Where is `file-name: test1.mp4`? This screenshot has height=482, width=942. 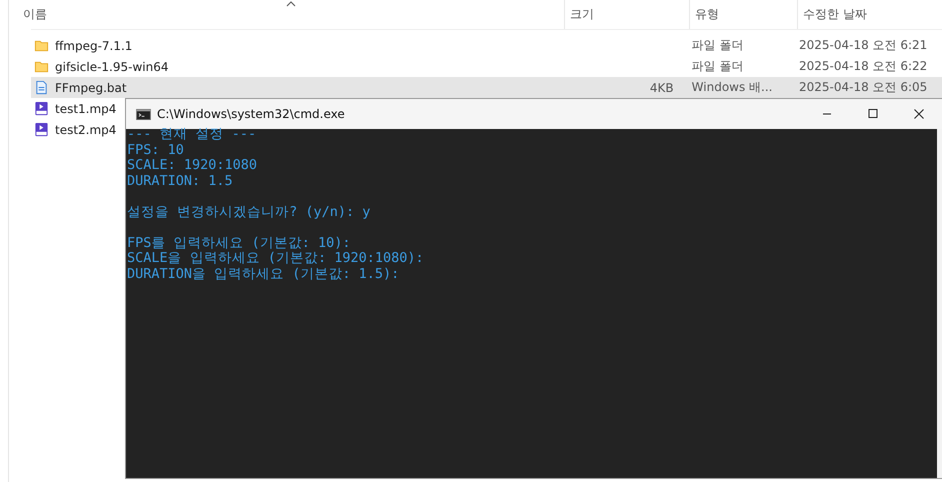
file-name: test1.mp4 is located at coordinates (85, 109).